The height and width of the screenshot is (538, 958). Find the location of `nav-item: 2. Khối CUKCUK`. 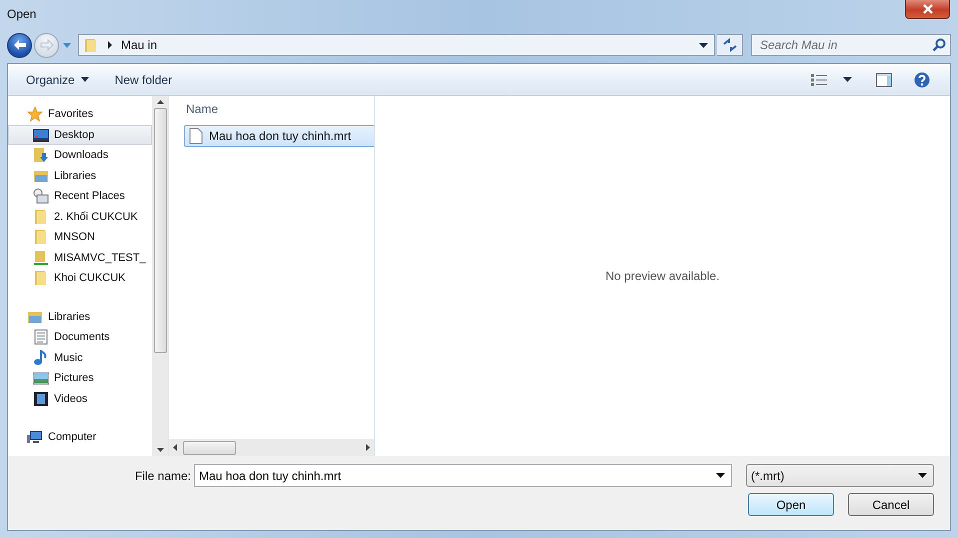

nav-item: 2. Khối CUKCUK is located at coordinates (80, 216).